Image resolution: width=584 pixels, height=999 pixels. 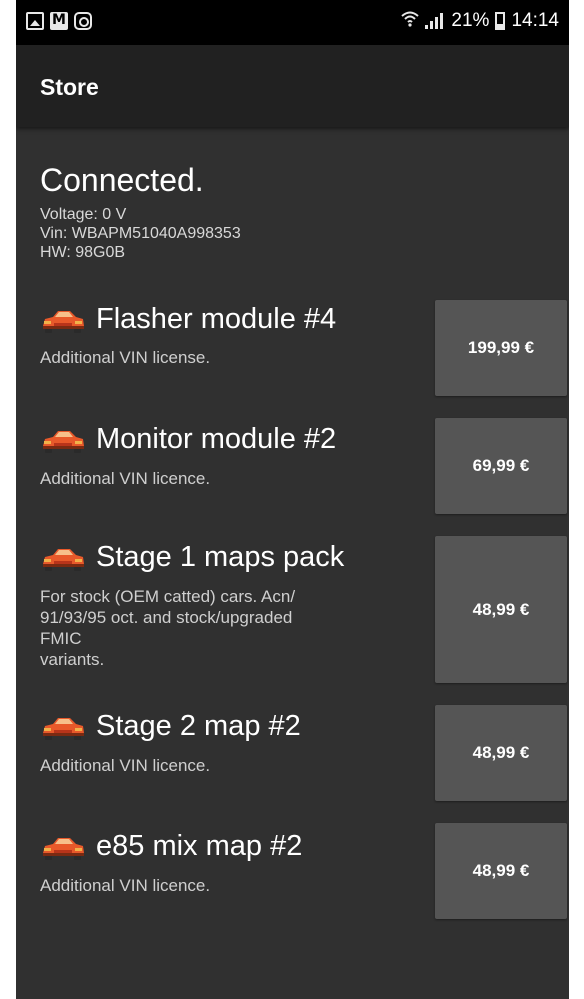 I want to click on item-name: Stage 2 map #2, so click(x=198, y=726).